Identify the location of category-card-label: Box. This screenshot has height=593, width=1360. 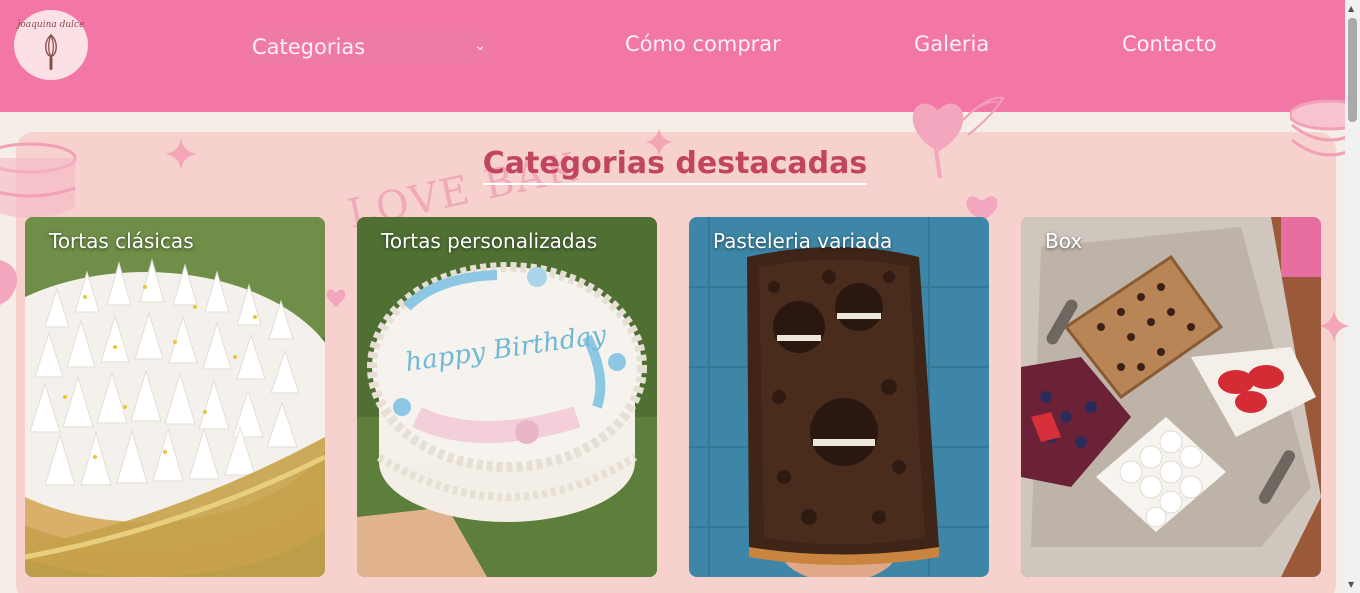
(1064, 241).